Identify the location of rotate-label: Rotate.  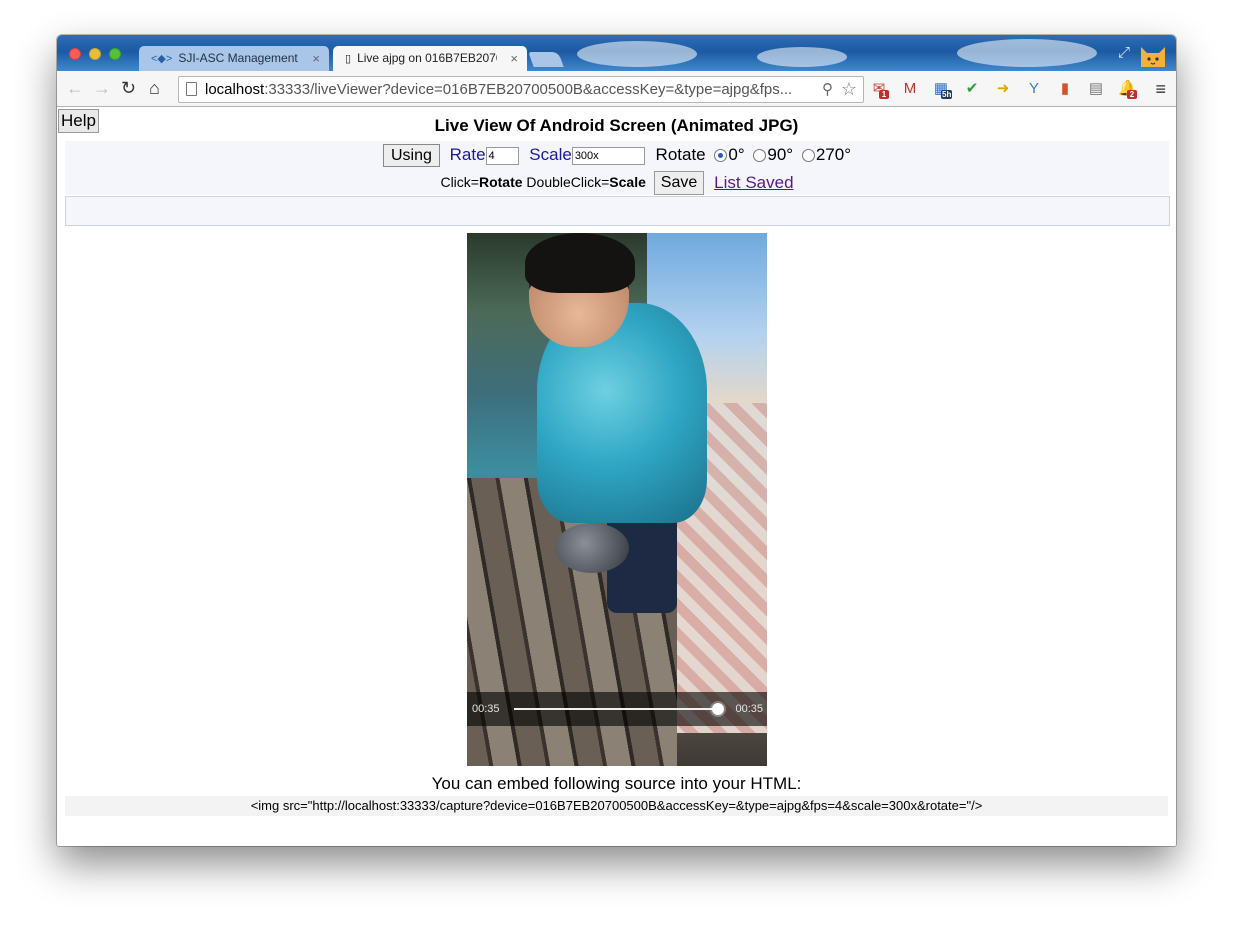
(680, 154).